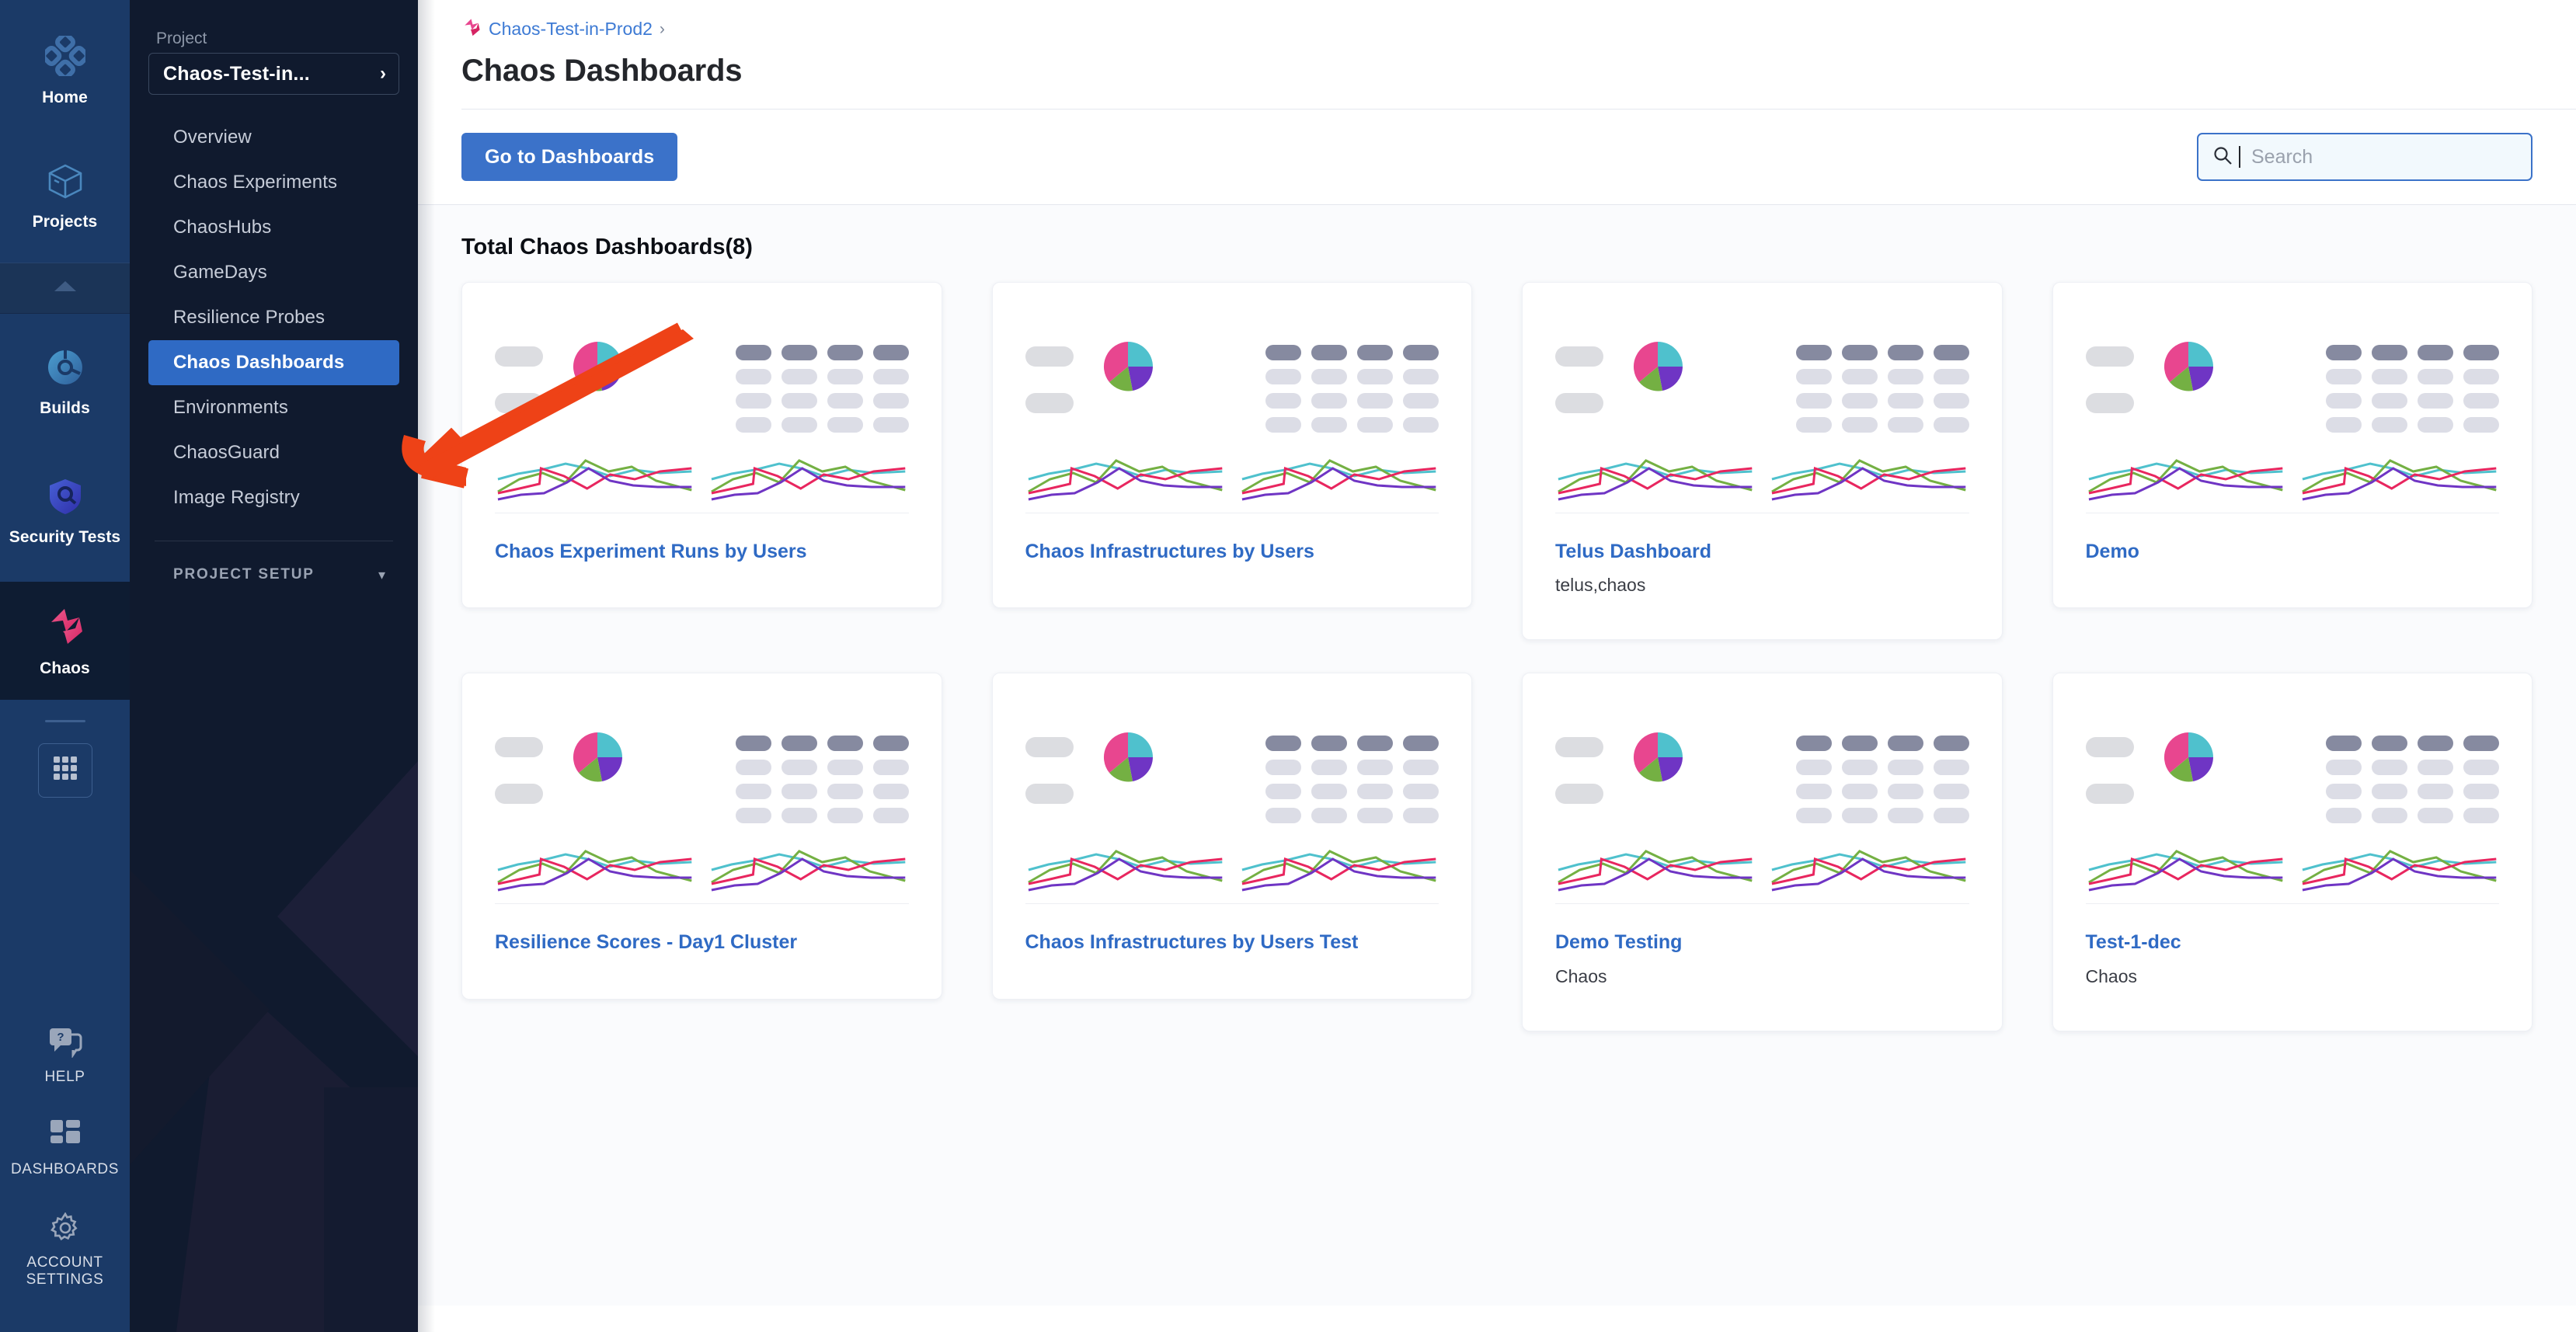 The width and height of the screenshot is (2576, 1332). I want to click on thumb-pie-chart, so click(2188, 759).